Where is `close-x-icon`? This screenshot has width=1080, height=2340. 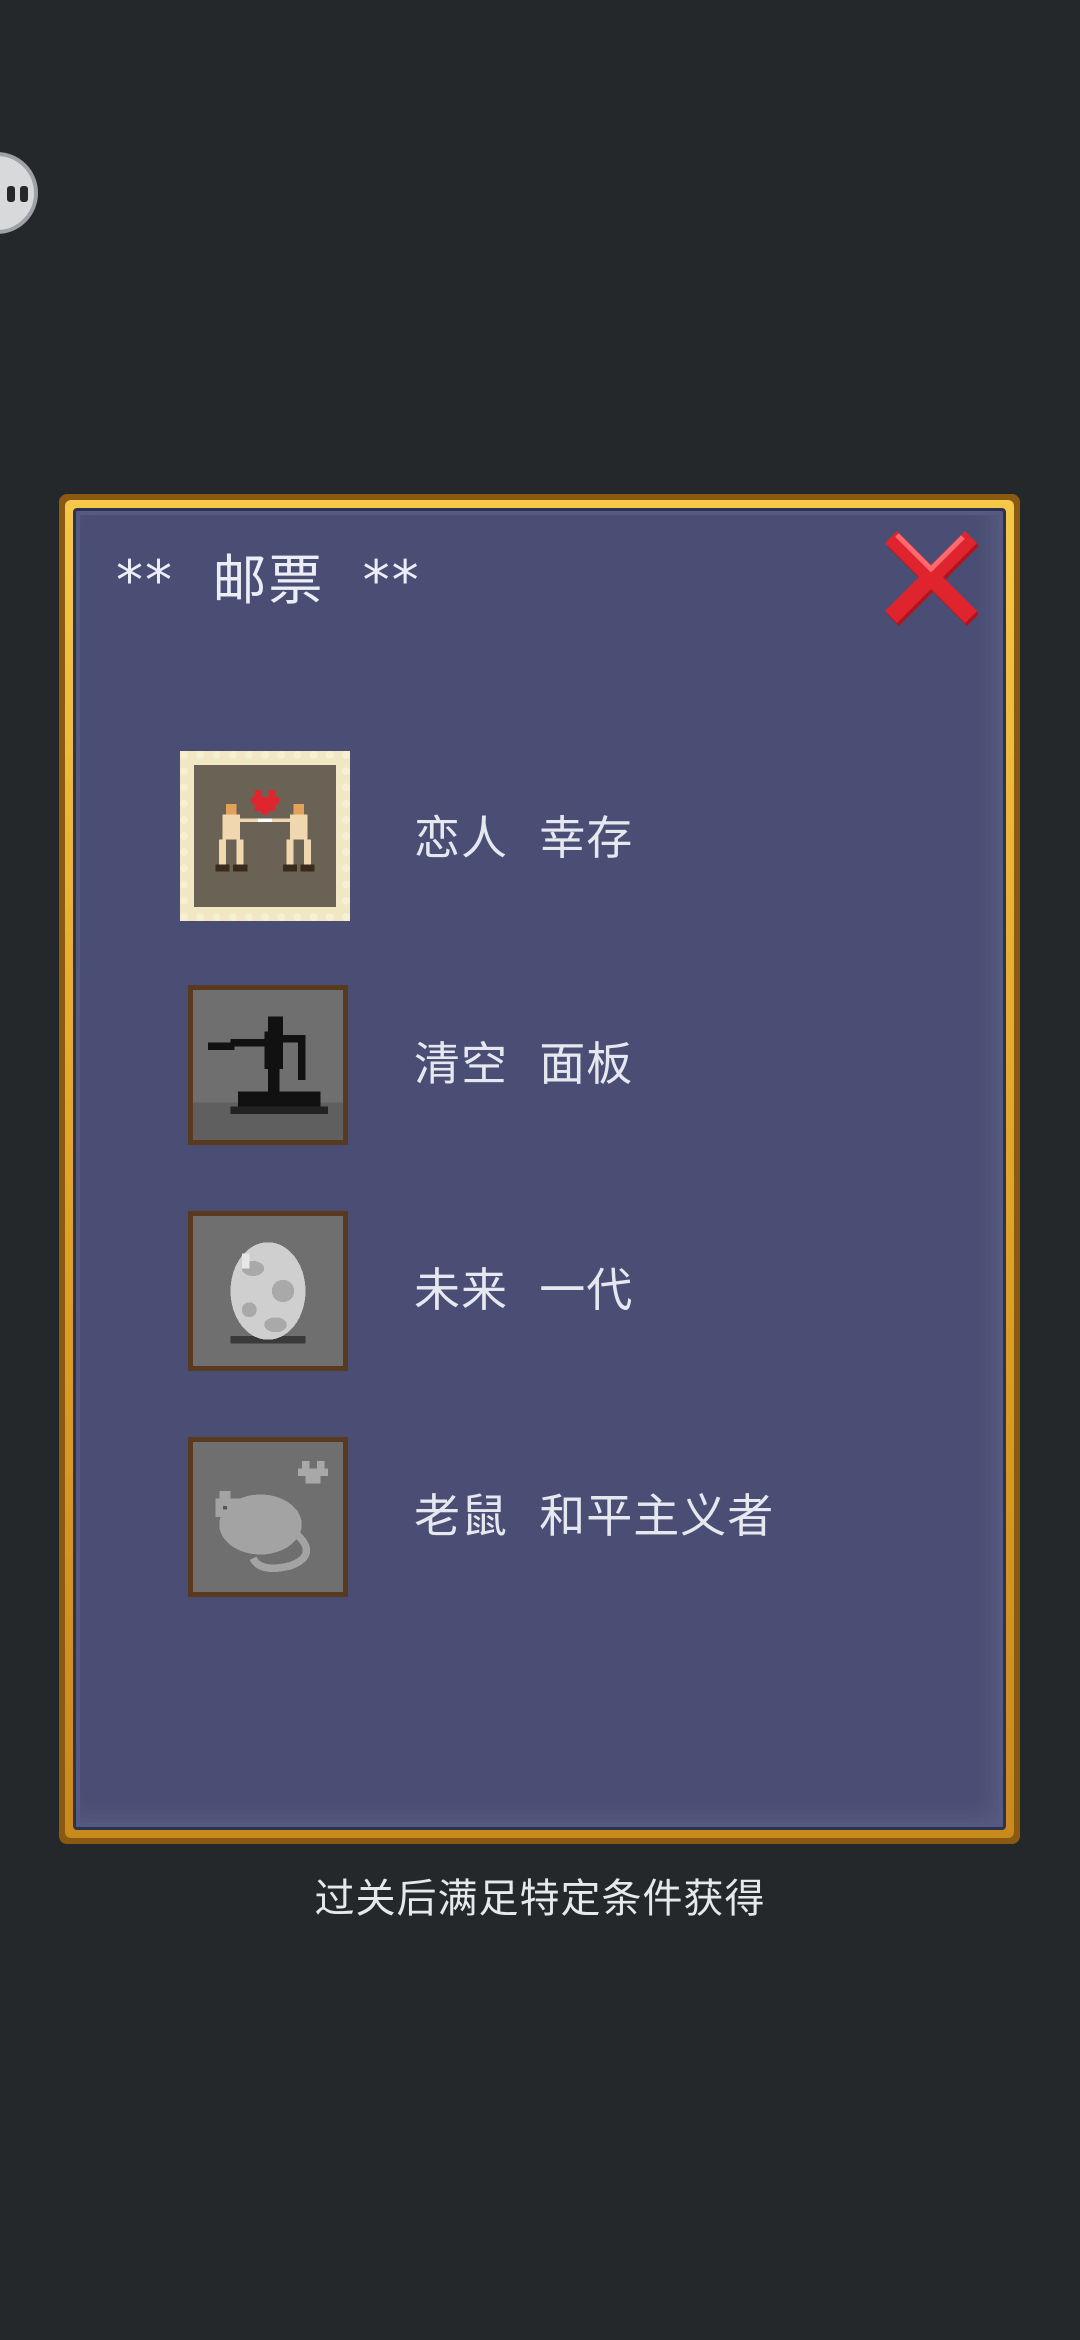
close-x-icon is located at coordinates (931, 575).